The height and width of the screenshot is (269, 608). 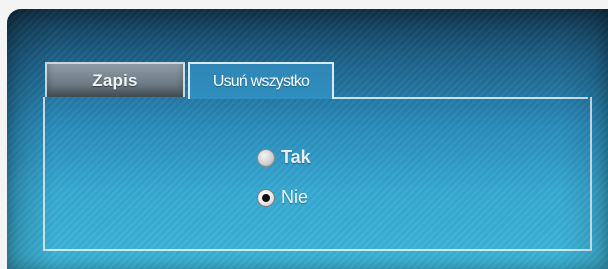 What do you see at coordinates (295, 197) in the screenshot?
I see `option-nie-label: Nie` at bounding box center [295, 197].